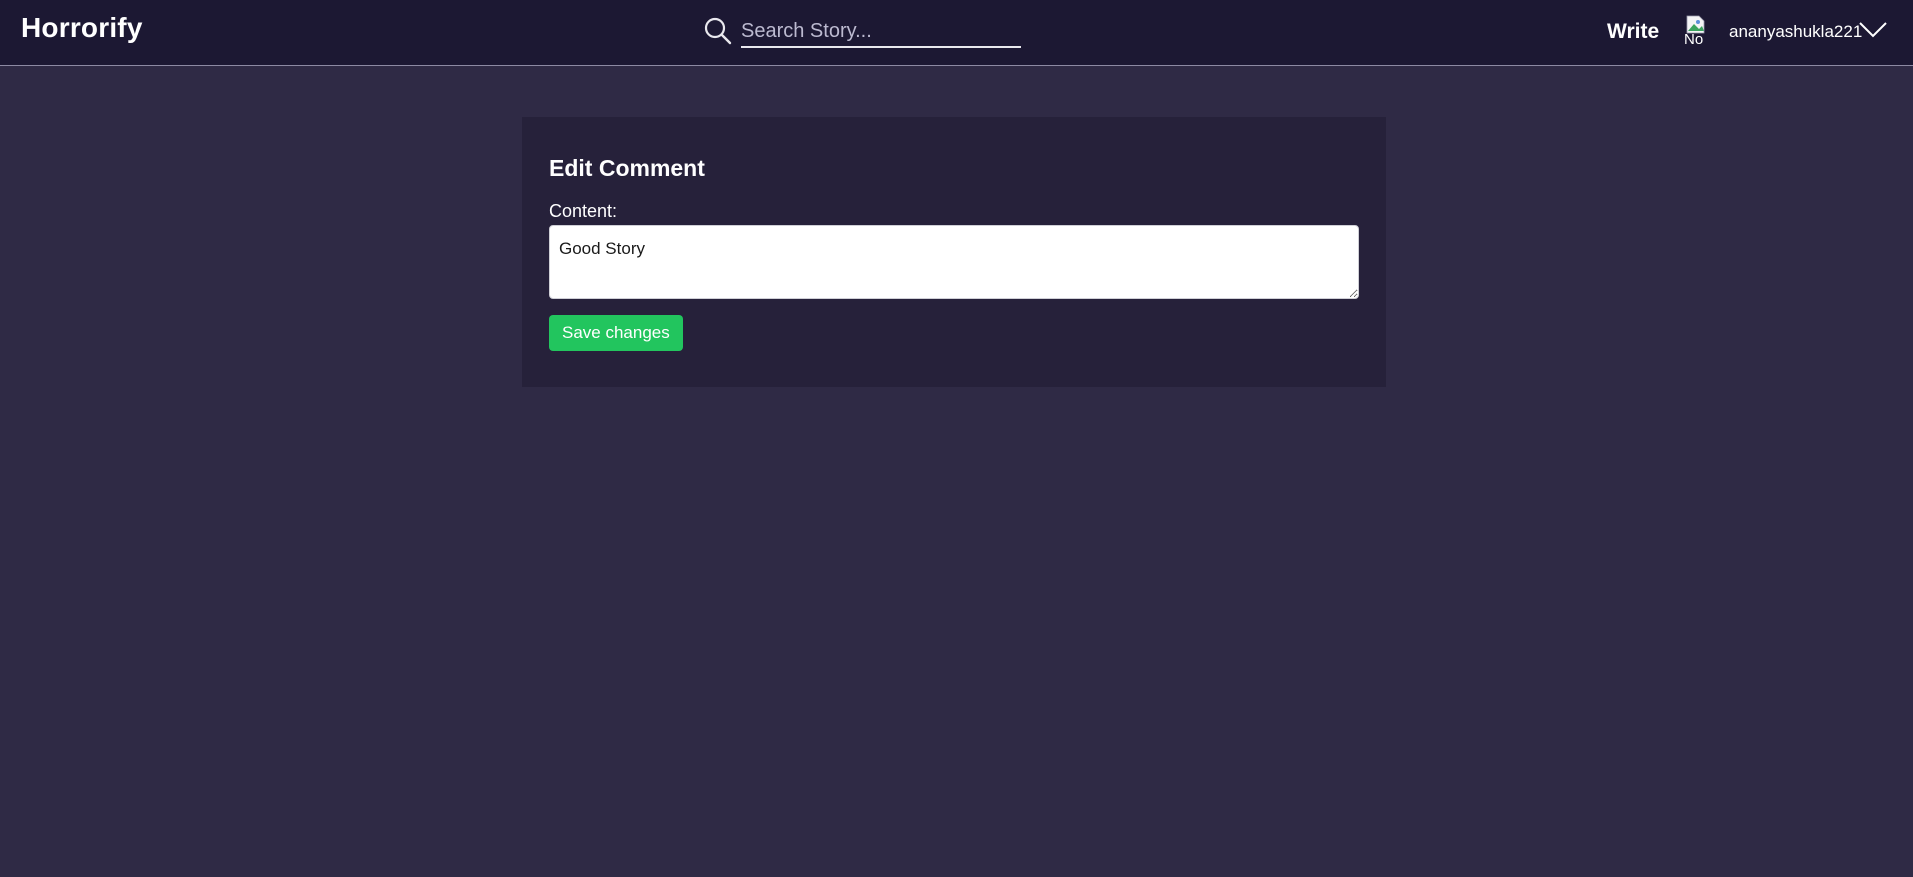  What do you see at coordinates (718, 31) in the screenshot?
I see `search-icon` at bounding box center [718, 31].